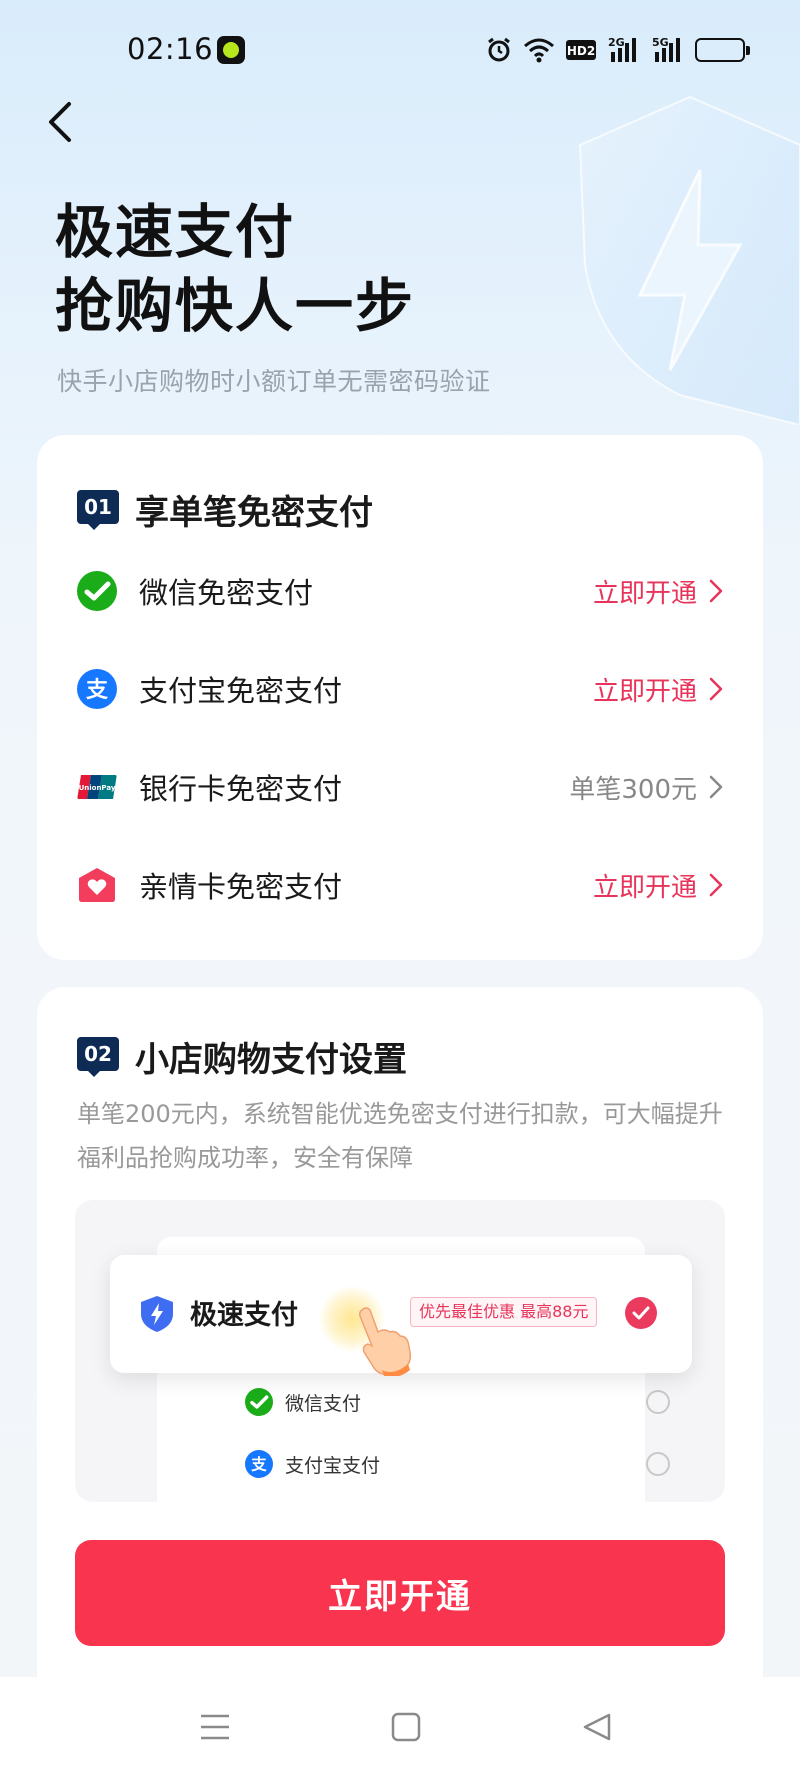 Image resolution: width=800 pixels, height=1778 pixels. What do you see at coordinates (650, 261) in the screenshot?
I see `shield-lightning-decoration` at bounding box center [650, 261].